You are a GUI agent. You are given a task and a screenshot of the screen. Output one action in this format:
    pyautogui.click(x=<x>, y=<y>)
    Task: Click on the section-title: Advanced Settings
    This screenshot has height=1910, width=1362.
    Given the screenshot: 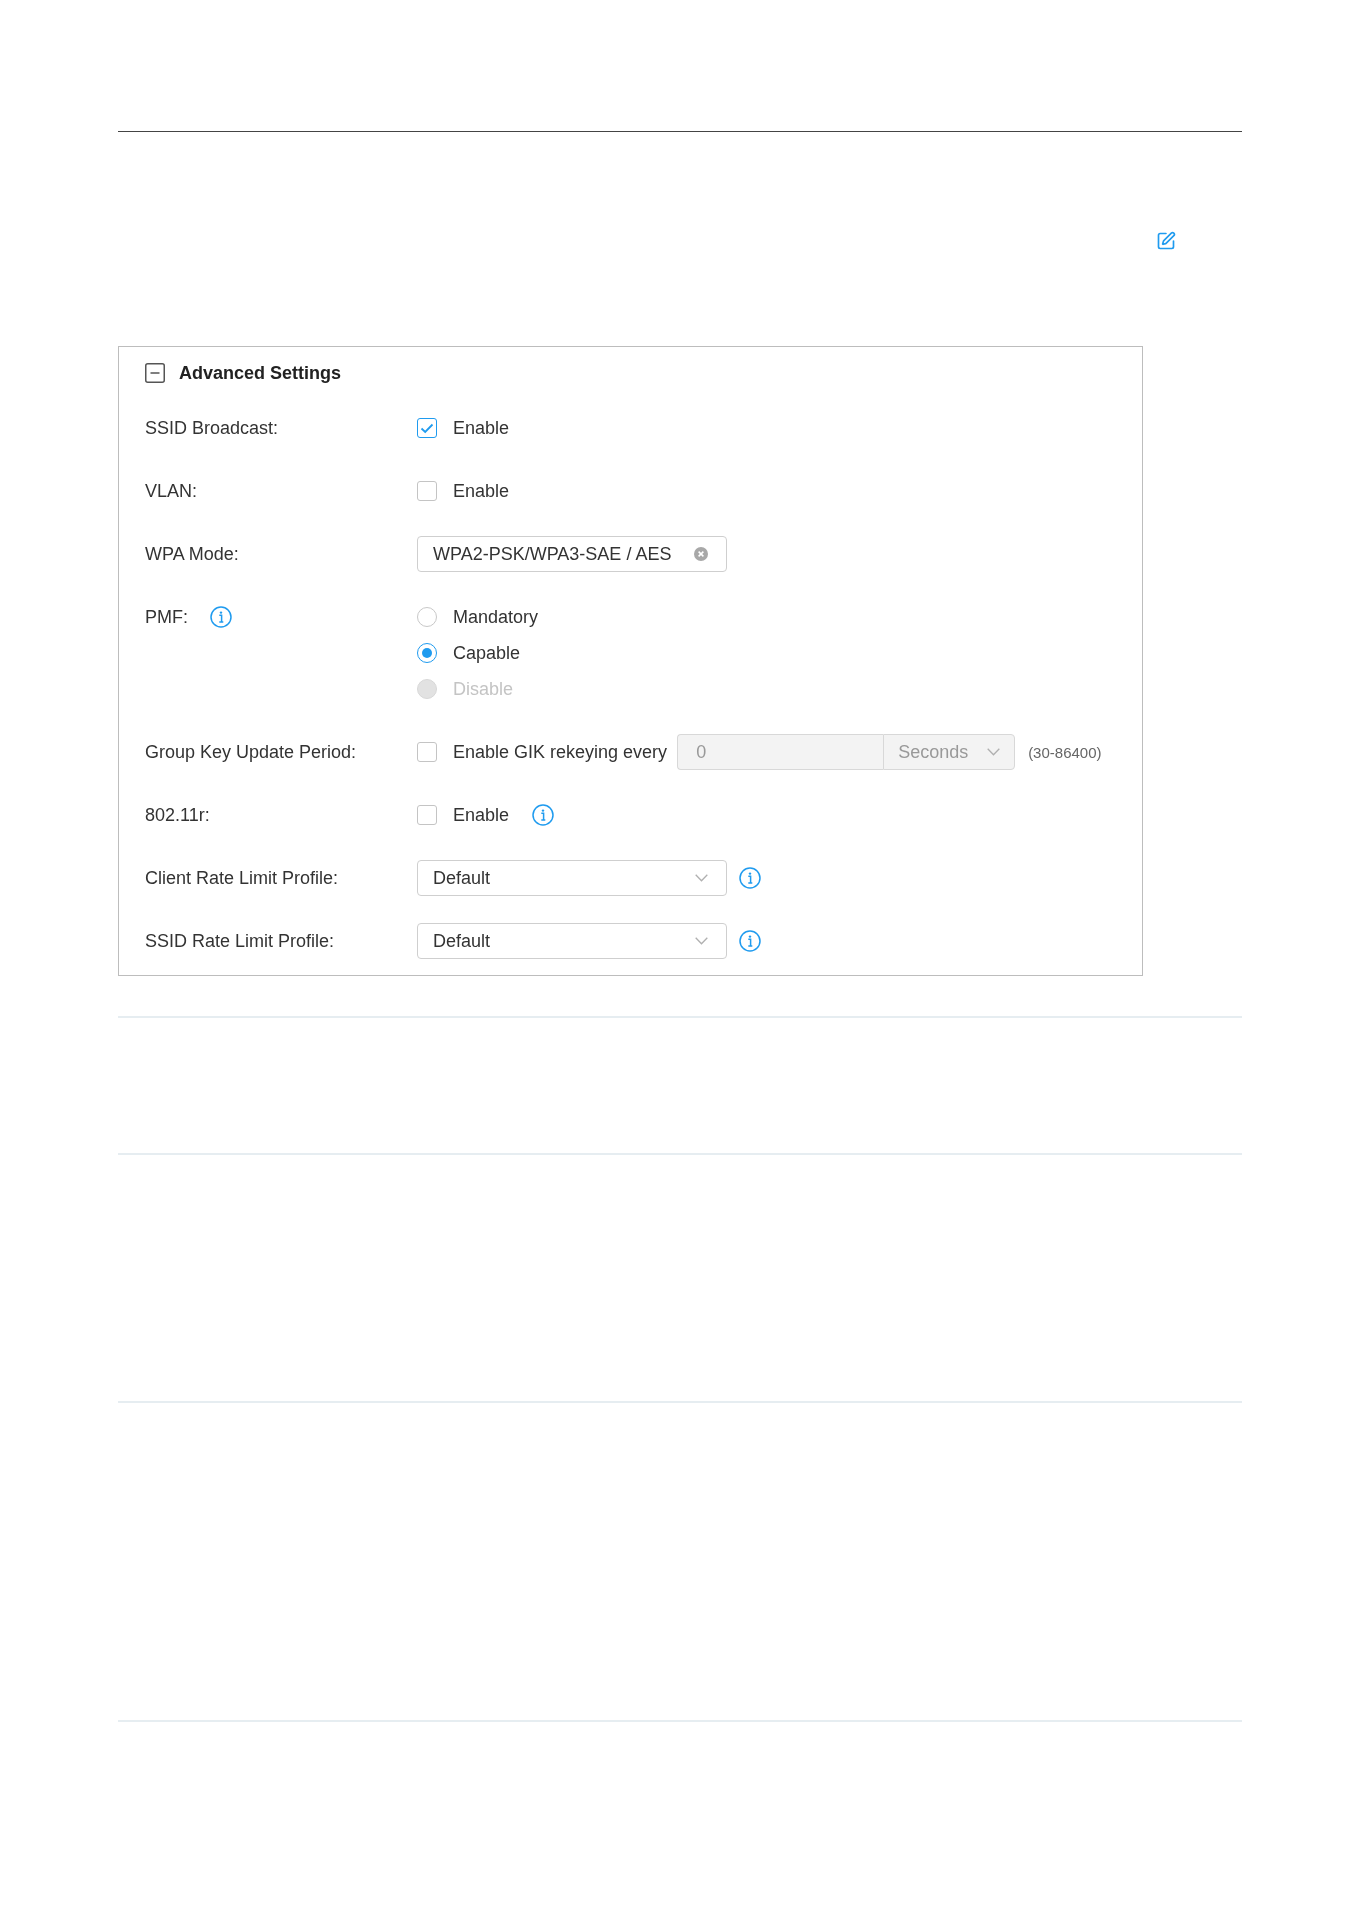 What is the action you would take?
    pyautogui.click(x=260, y=373)
    